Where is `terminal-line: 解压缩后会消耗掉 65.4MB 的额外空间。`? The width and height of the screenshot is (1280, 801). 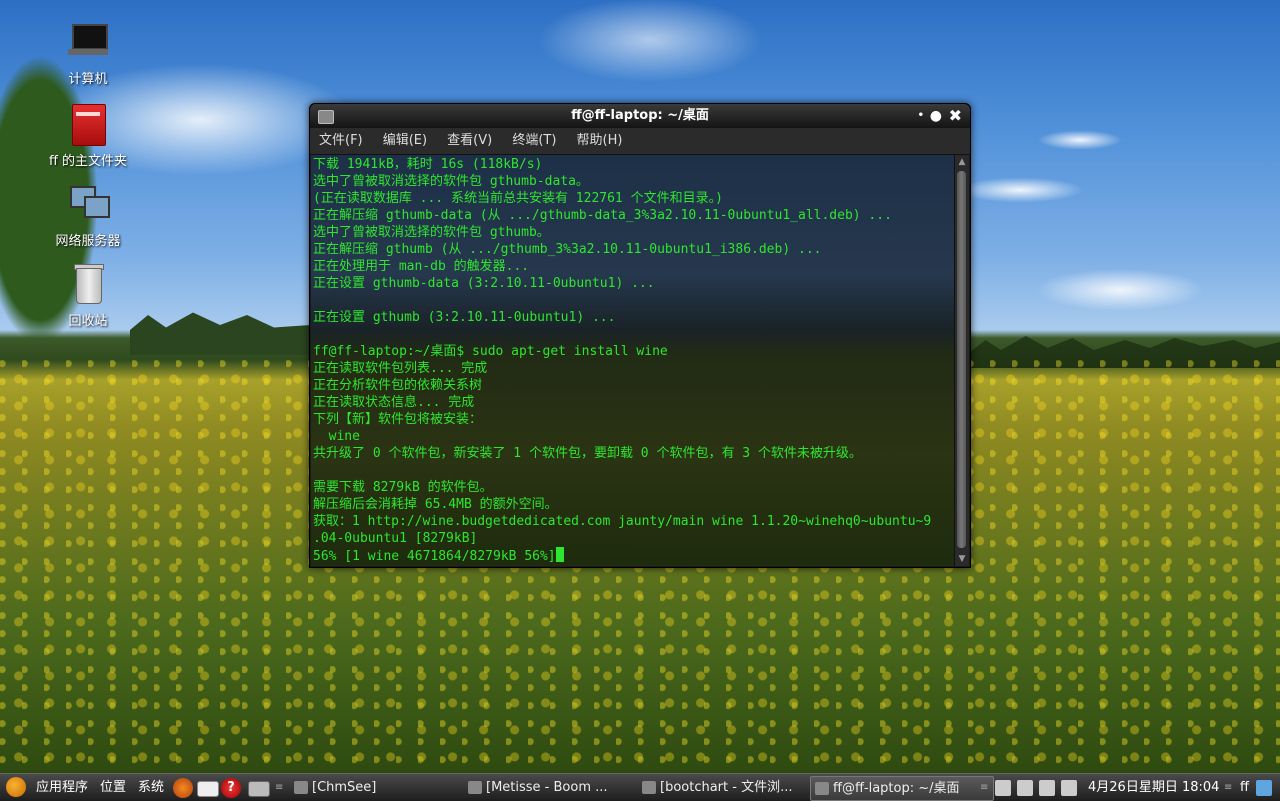 terminal-line: 解压缩后会消耗掉 65.4MB 的额外空间。 is located at coordinates (435, 504).